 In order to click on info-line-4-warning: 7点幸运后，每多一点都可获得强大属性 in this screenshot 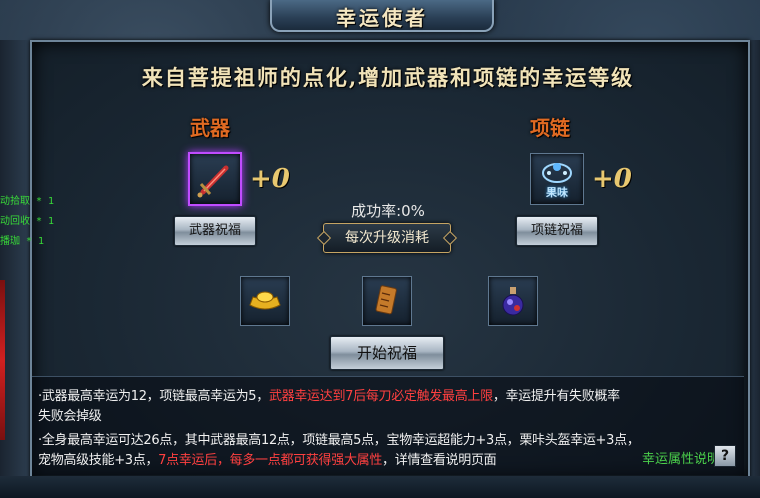, I will do `click(270, 460)`.